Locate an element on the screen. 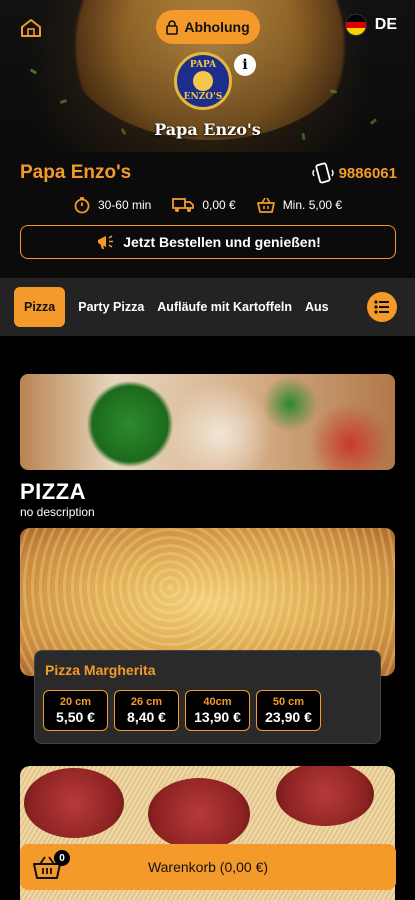 Image resolution: width=415 pixels, height=900 pixels. delivery-stats: 30-60 min 0,00 € Min. 5,00 € is located at coordinates (207, 205).